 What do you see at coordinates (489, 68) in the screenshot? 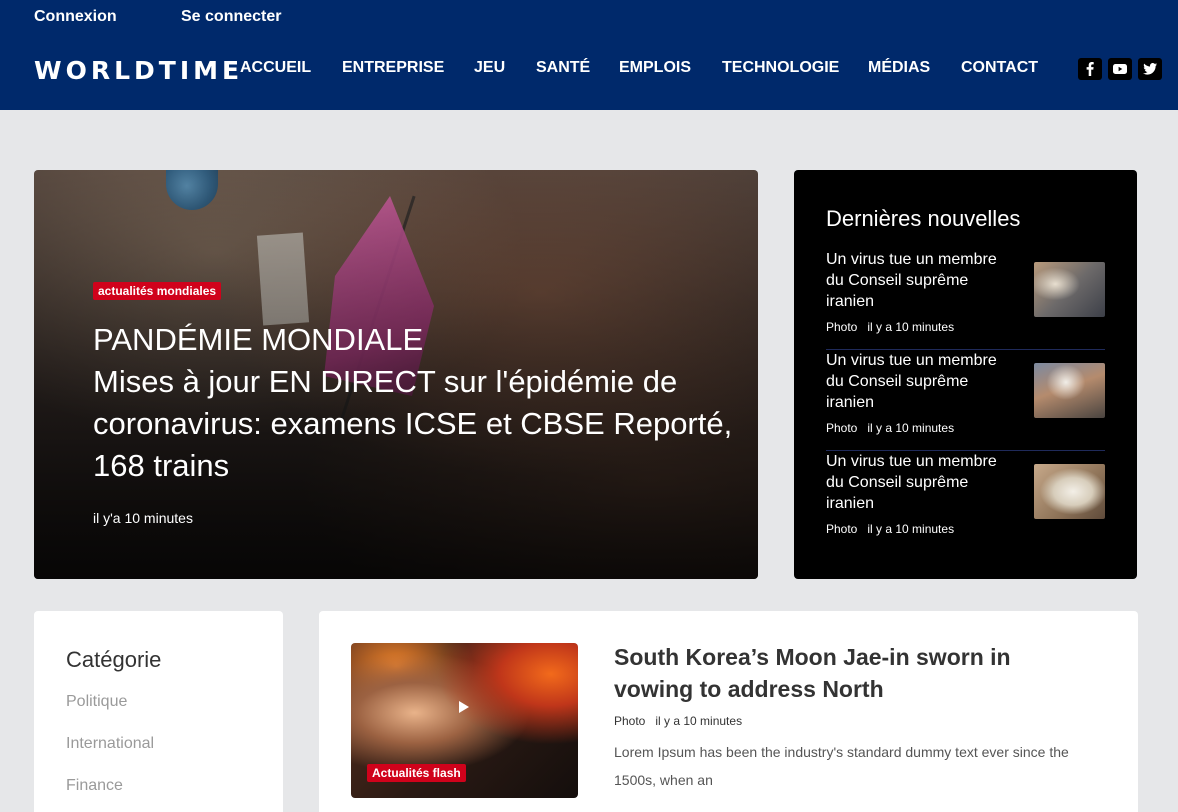
I see `nav-item-jeu: JEU` at bounding box center [489, 68].